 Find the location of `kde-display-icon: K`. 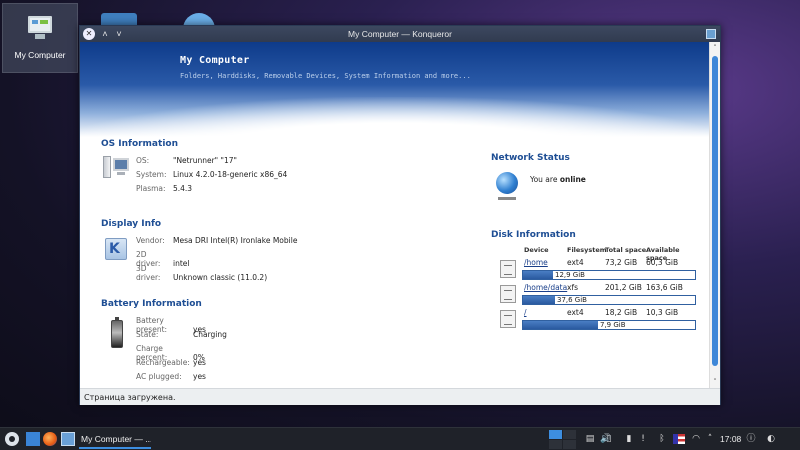

kde-display-icon: K is located at coordinates (116, 249).